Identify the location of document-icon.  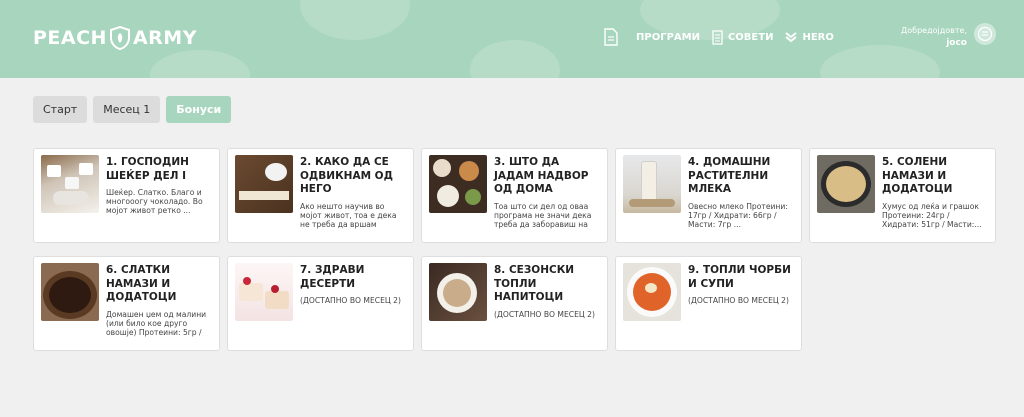
(611, 37).